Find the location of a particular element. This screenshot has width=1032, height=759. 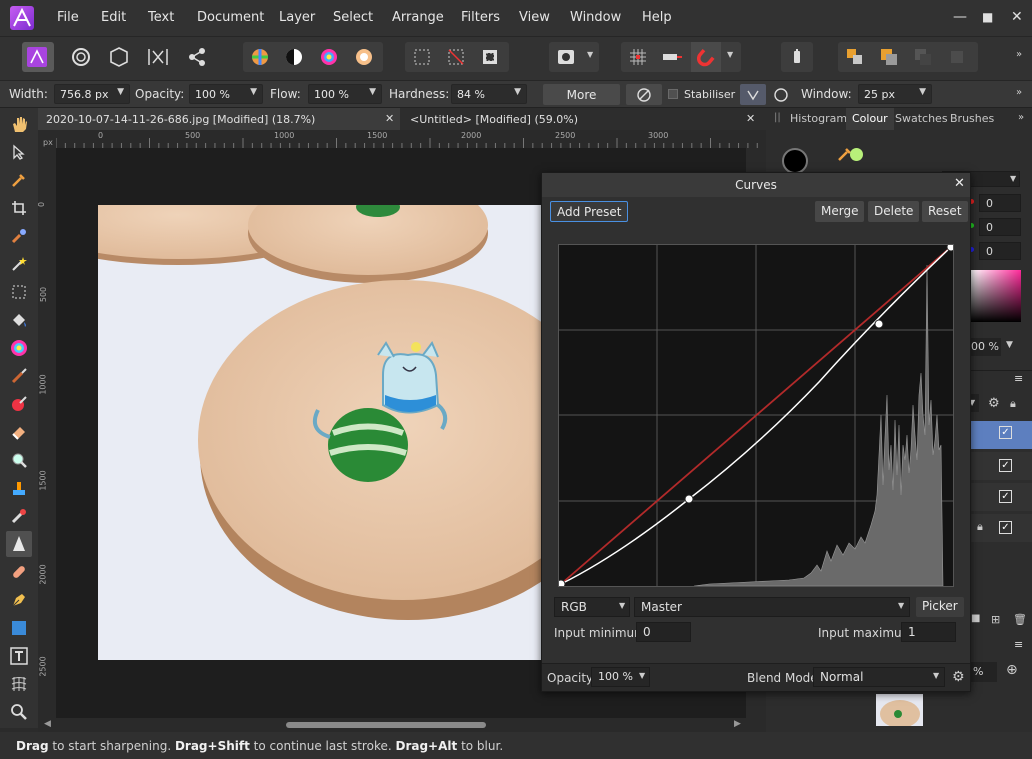

stabiliser-checkbox is located at coordinates (673, 94).